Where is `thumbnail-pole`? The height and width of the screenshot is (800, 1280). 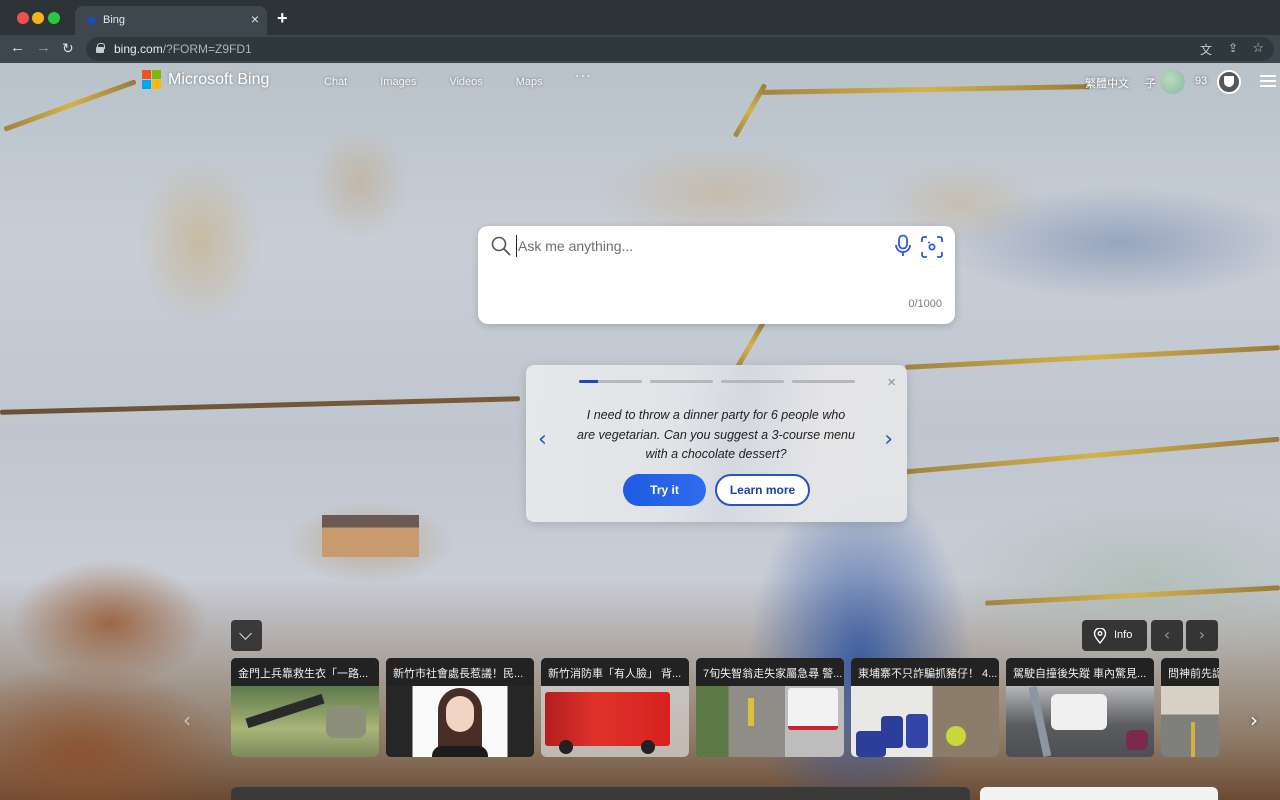 thumbnail-pole is located at coordinates (1040, 721).